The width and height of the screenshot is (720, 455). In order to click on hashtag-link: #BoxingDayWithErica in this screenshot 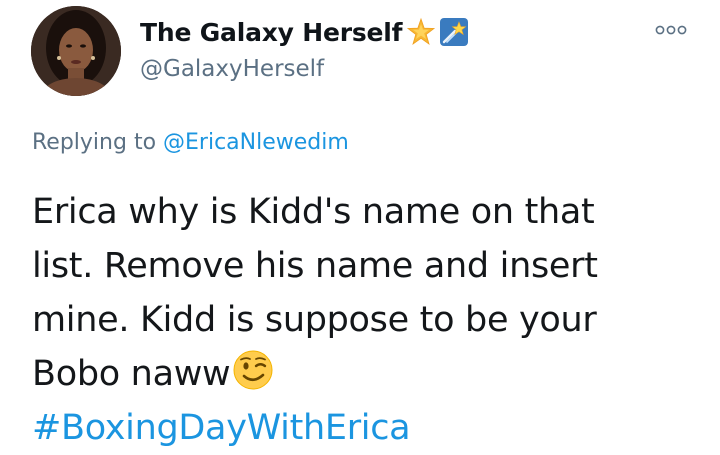, I will do `click(221, 428)`.